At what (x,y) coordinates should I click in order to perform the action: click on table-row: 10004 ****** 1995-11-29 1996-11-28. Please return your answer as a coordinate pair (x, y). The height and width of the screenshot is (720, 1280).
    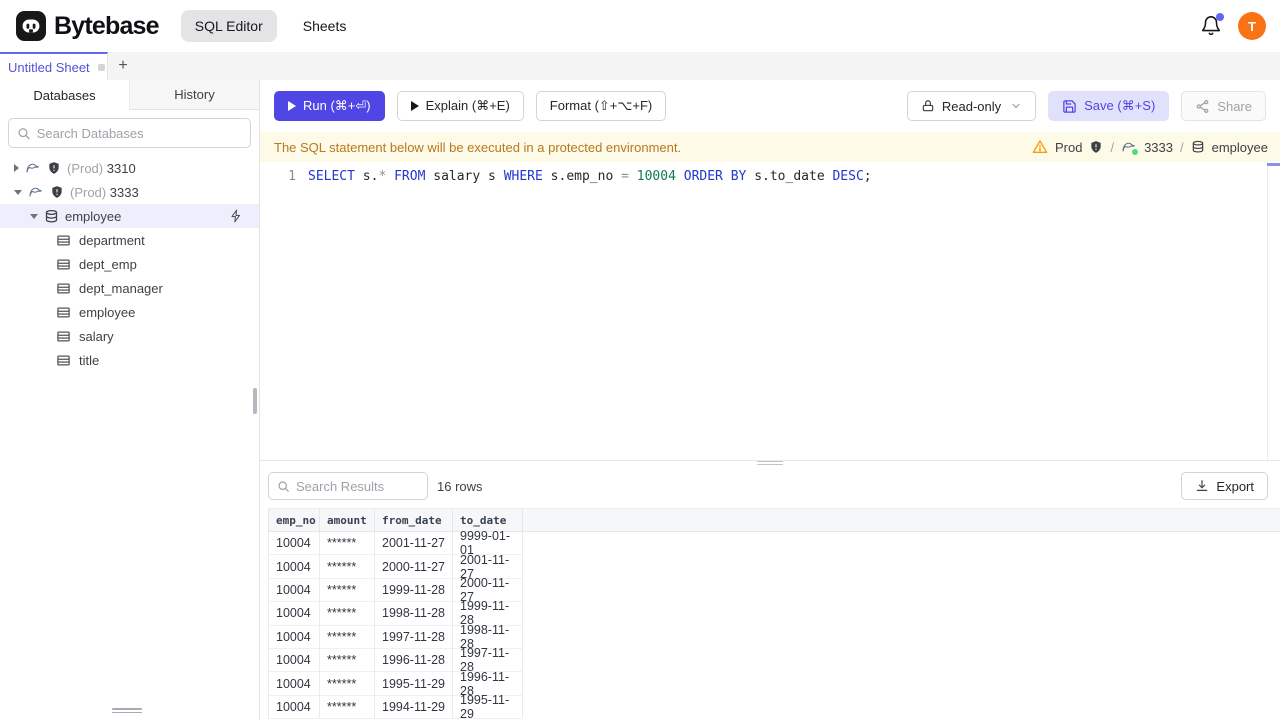
    Looking at the image, I should click on (774, 684).